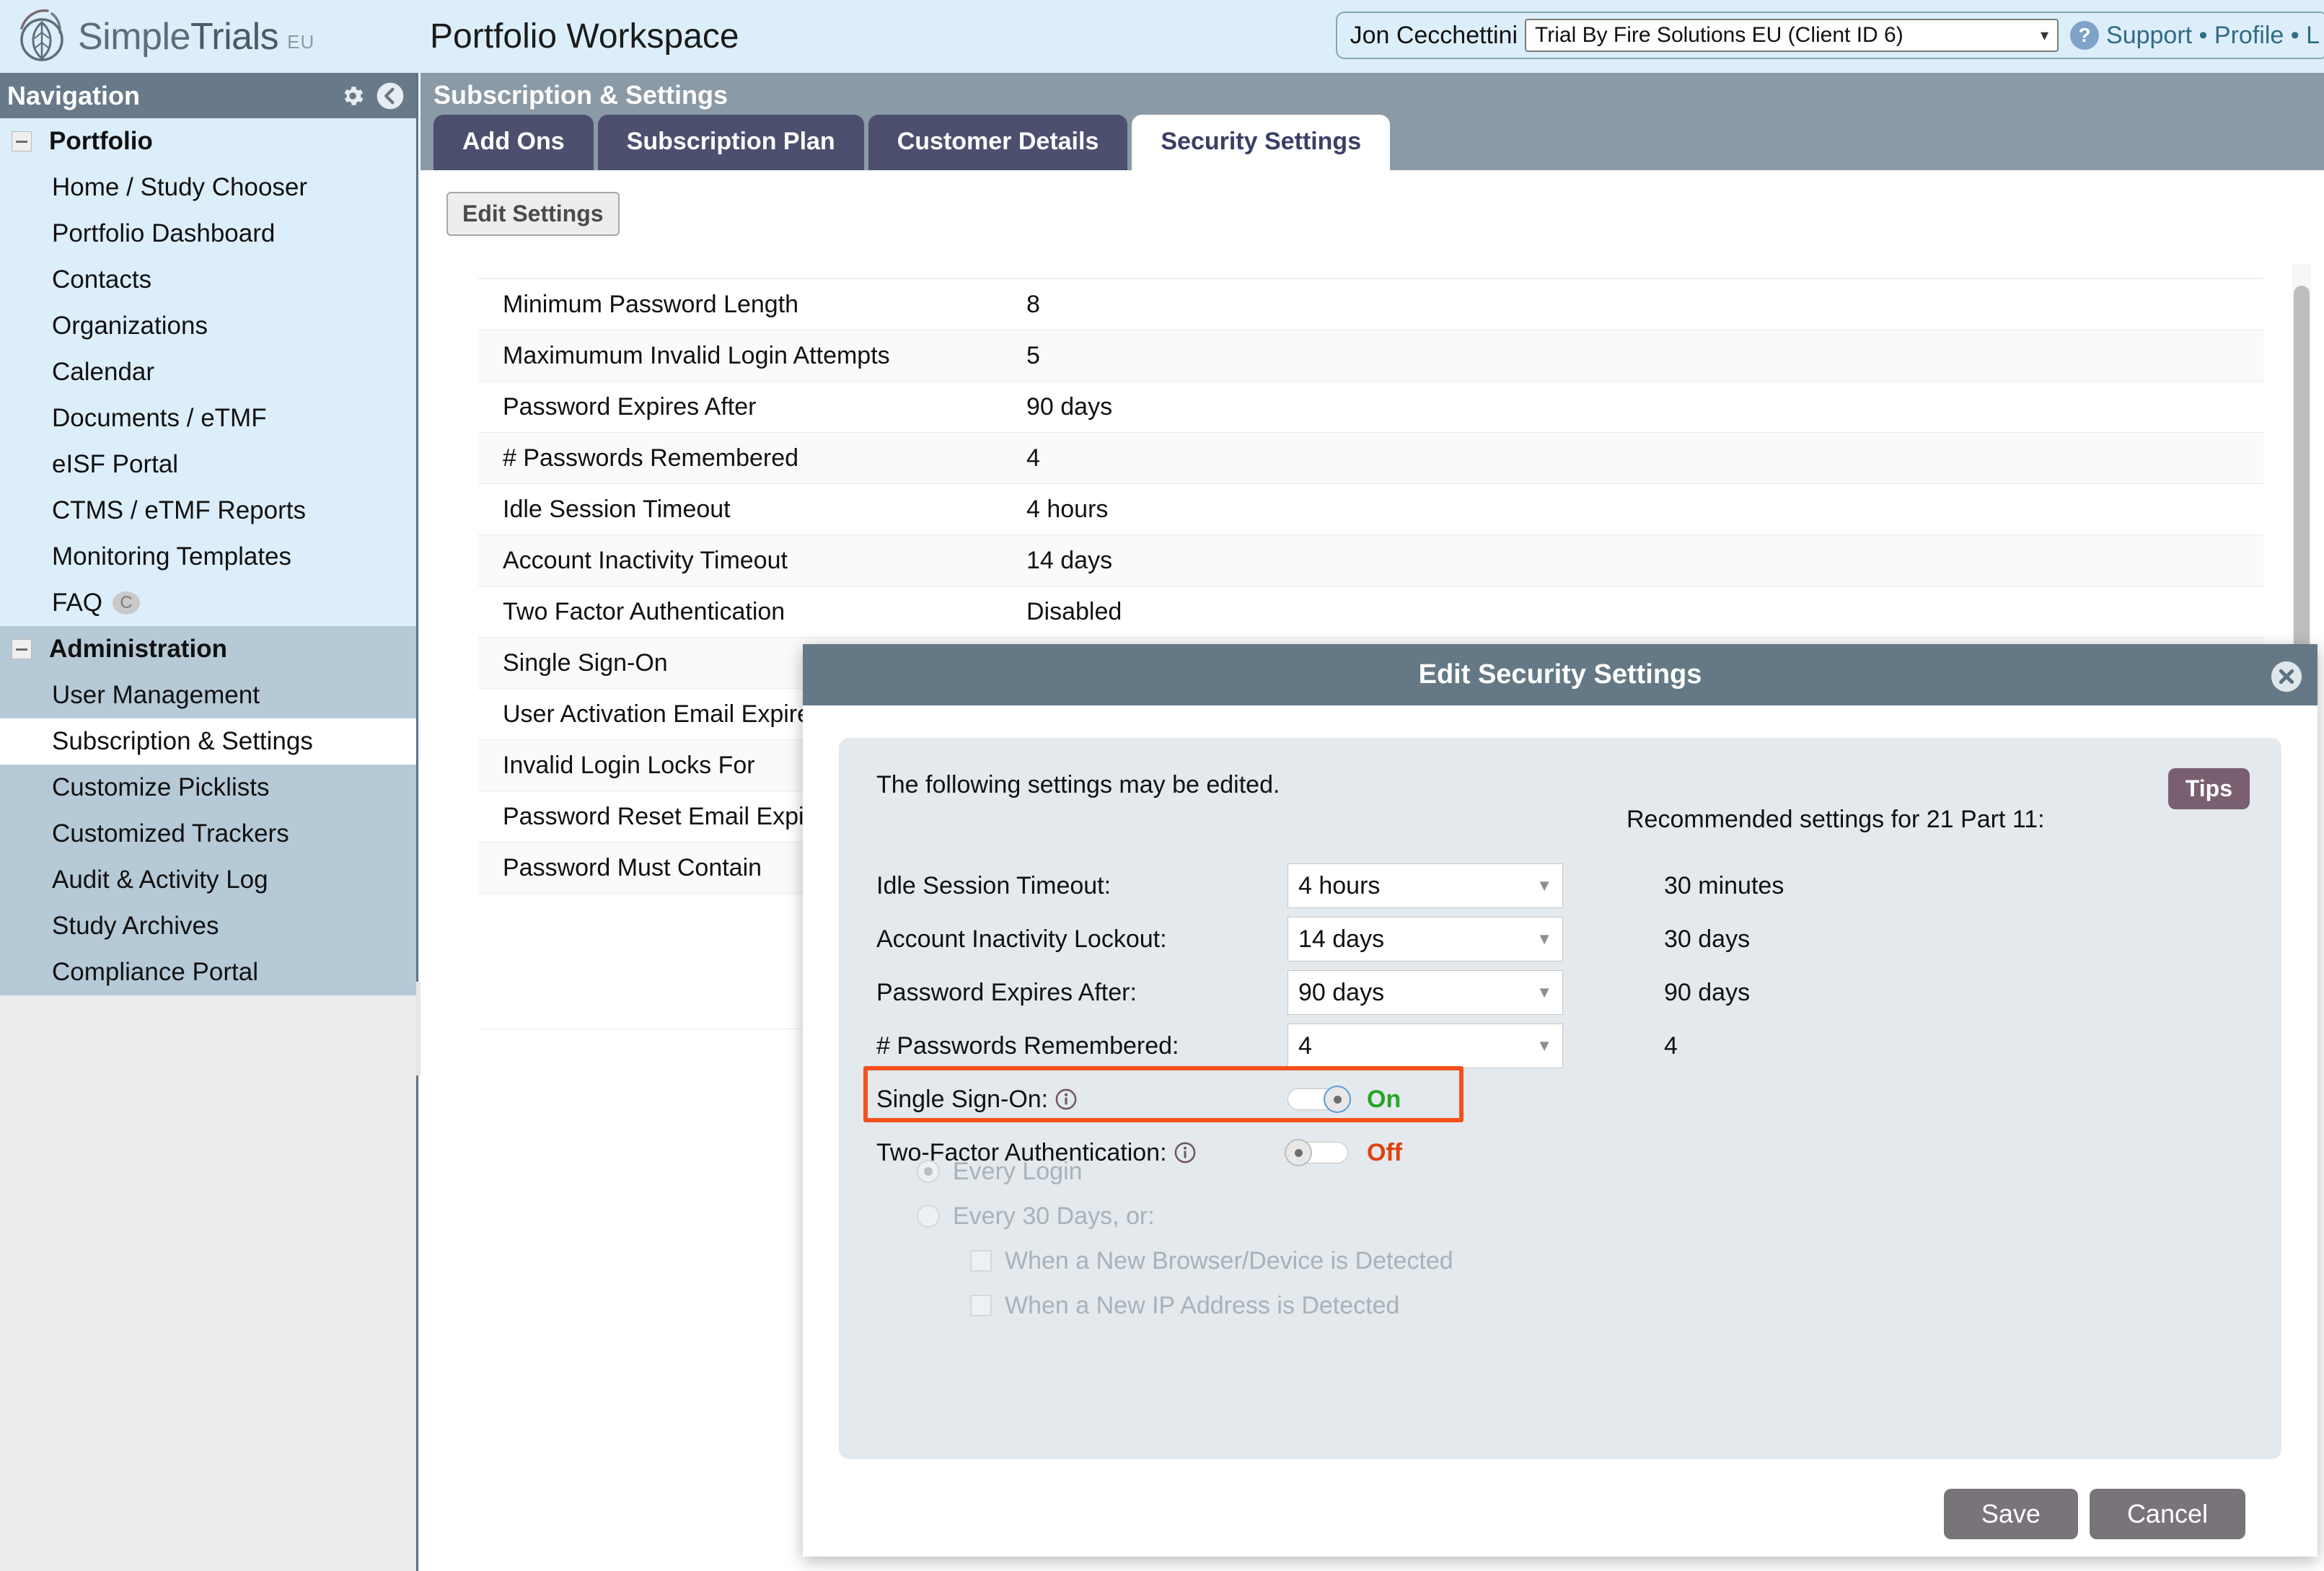 Image resolution: width=2324 pixels, height=1571 pixels. What do you see at coordinates (1370, 510) in the screenshot?
I see `table-row: Idle Session Timeout 4 hours` at bounding box center [1370, 510].